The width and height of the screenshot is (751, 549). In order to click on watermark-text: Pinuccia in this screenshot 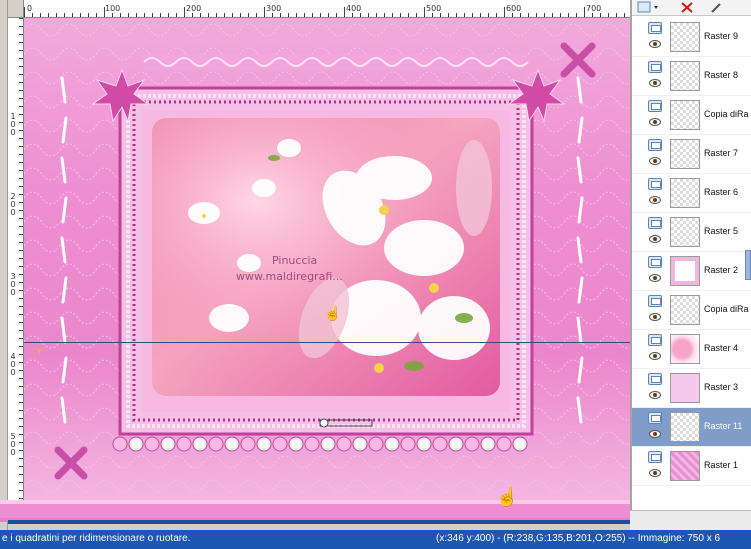, I will do `click(294, 260)`.